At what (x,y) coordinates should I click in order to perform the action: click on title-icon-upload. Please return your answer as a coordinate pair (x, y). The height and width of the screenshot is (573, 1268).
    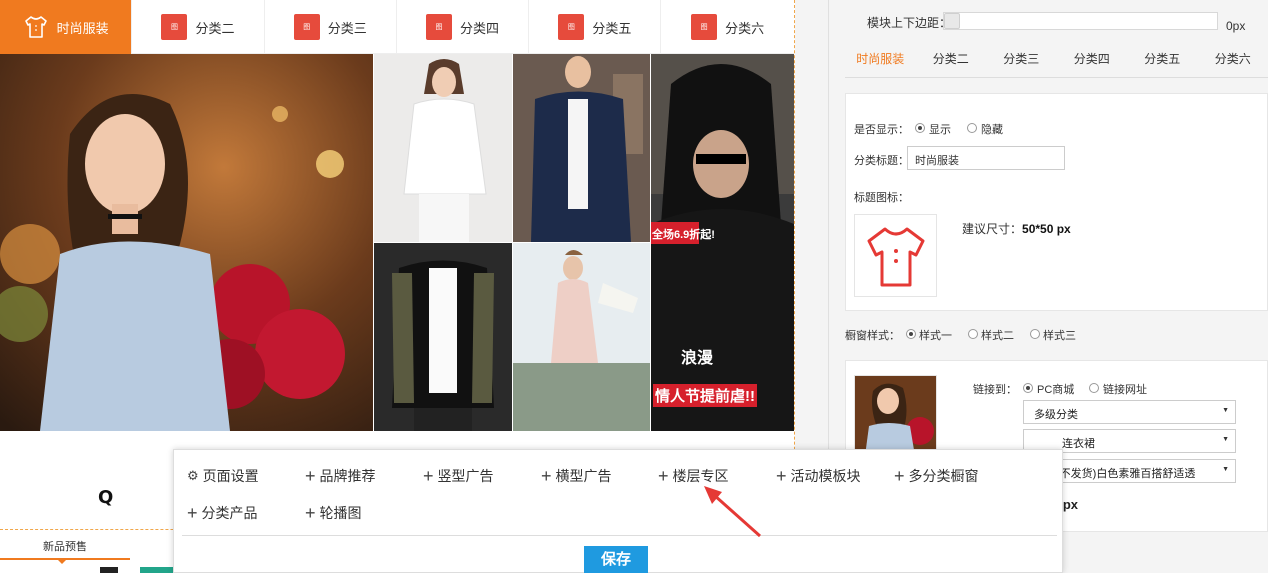
    Looking at the image, I should click on (895, 255).